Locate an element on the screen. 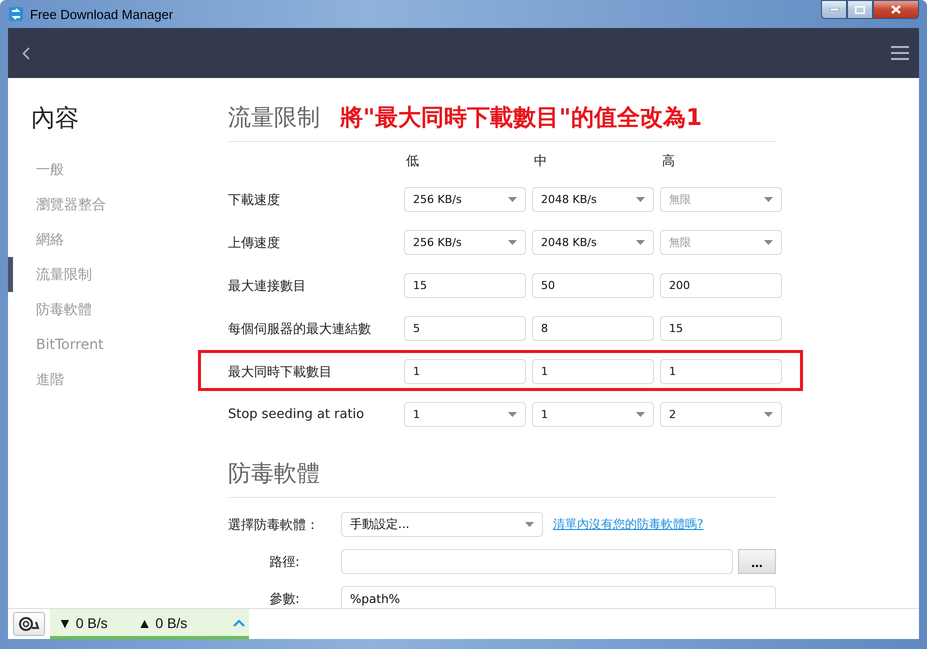 This screenshot has height=649, width=927. maximize-button is located at coordinates (860, 9).